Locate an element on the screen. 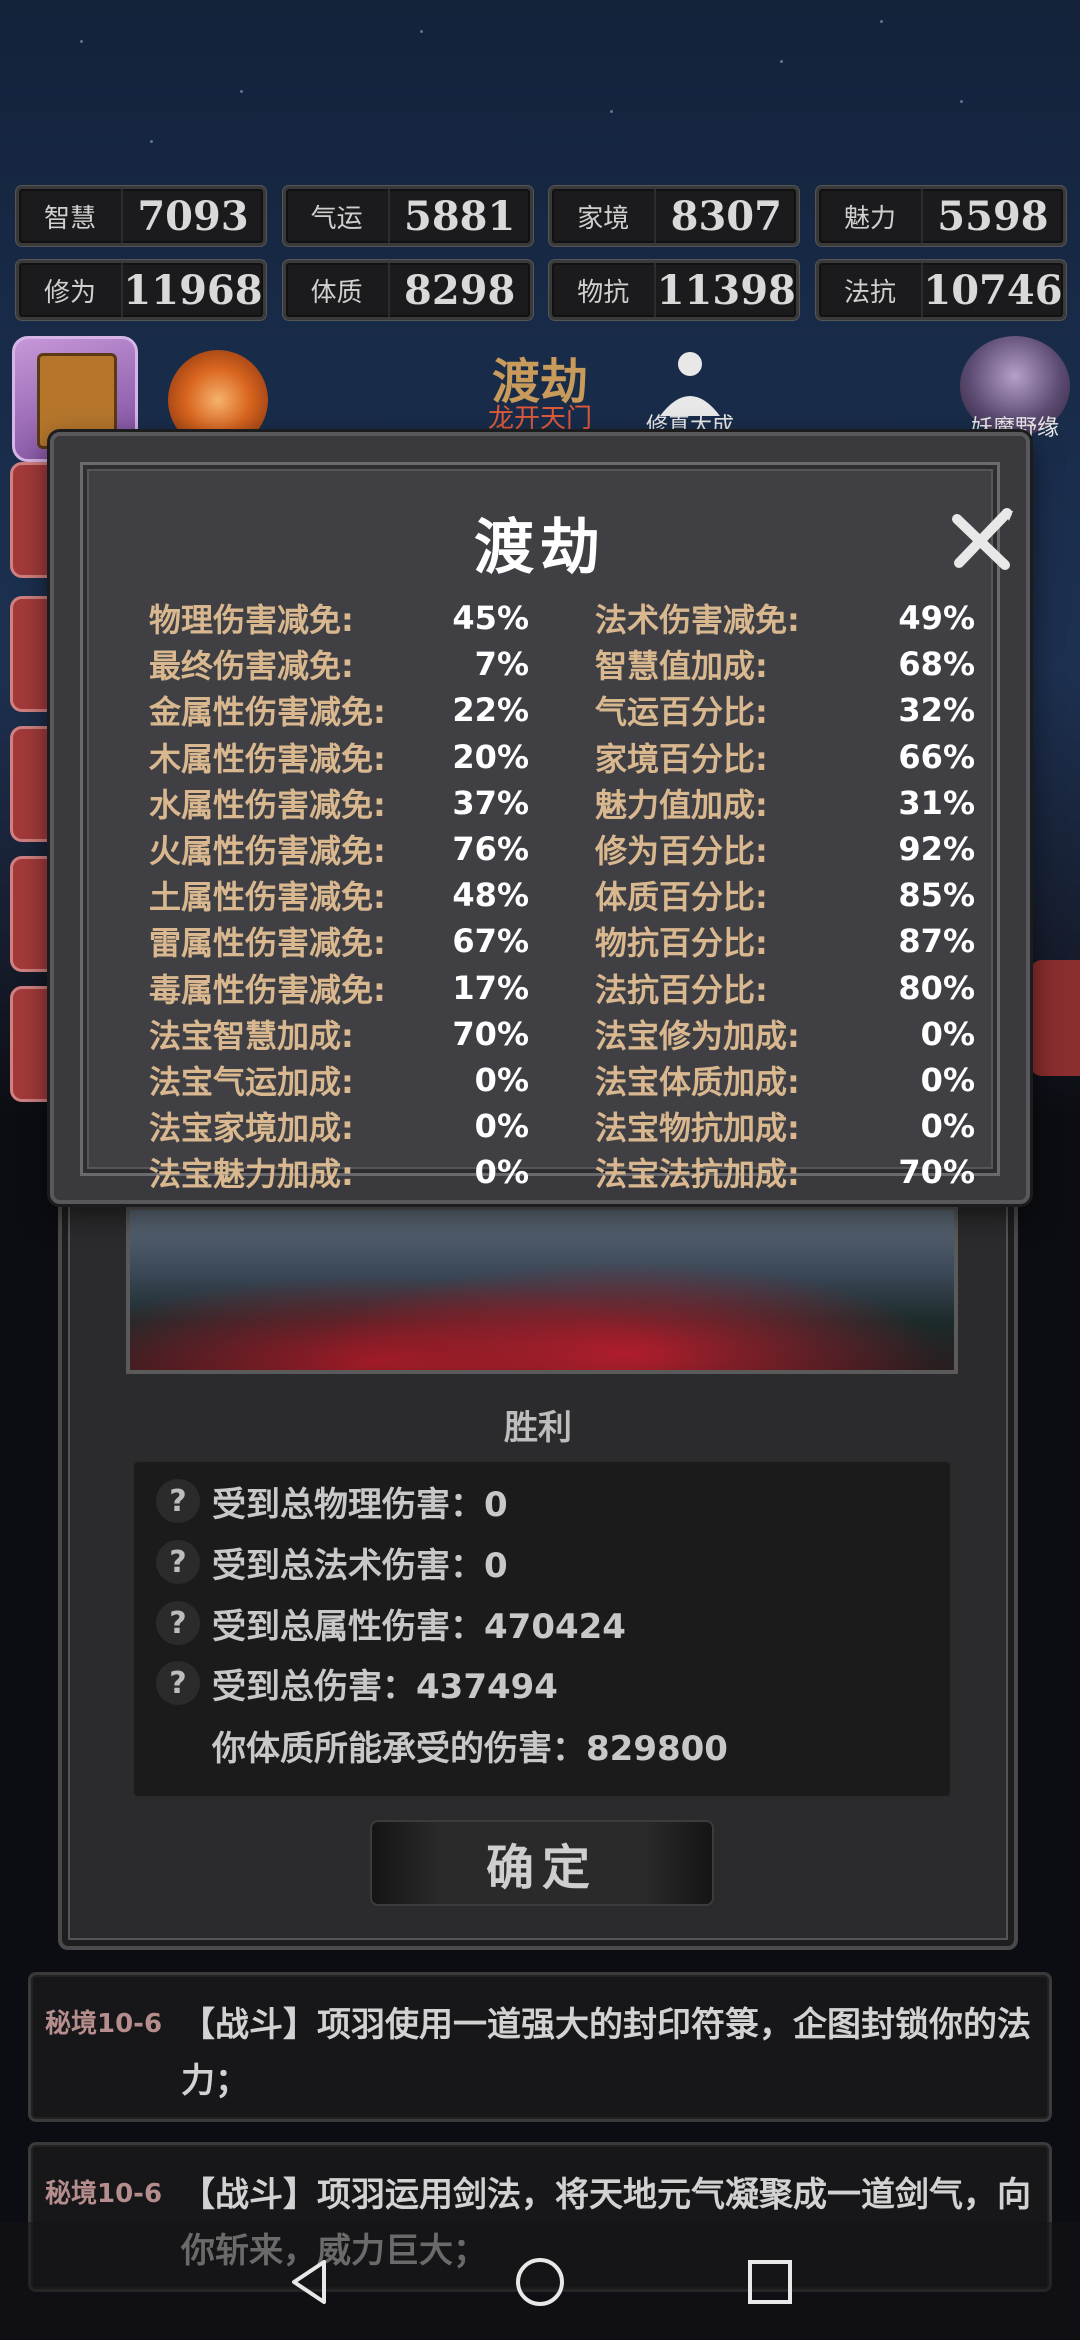  attr-label: 水属性伤害减免: is located at coordinates (267, 804).